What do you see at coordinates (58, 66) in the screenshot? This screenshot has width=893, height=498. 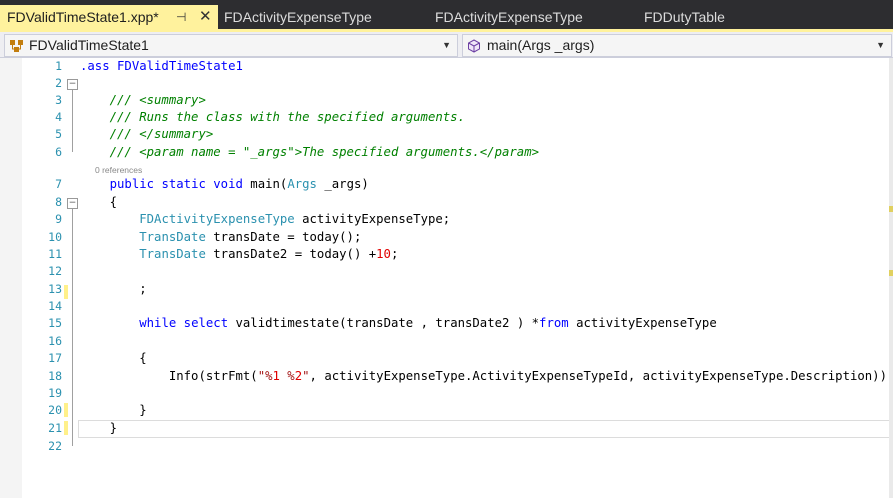 I see `line-number: 1` at bounding box center [58, 66].